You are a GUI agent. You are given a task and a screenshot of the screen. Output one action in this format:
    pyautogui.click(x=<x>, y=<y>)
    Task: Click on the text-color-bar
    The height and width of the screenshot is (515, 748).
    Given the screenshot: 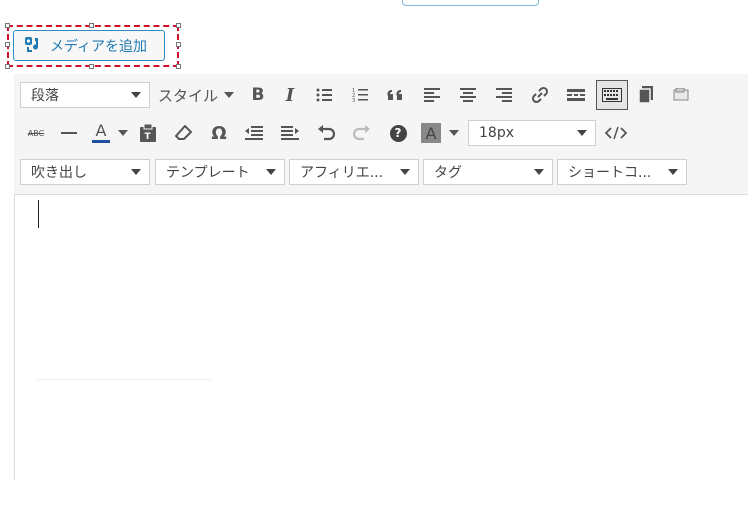 What is the action you would take?
    pyautogui.click(x=101, y=141)
    